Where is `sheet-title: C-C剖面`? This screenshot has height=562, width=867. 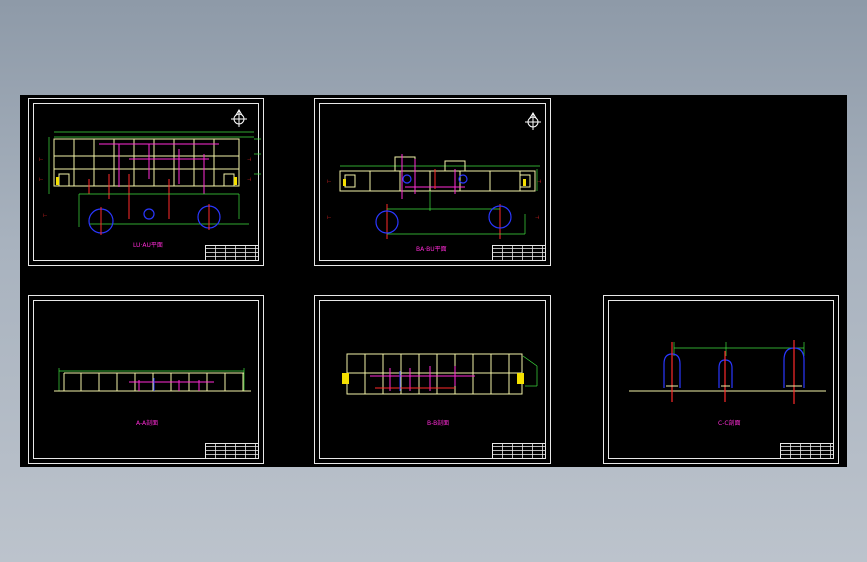
sheet-title: C-C剖面 is located at coordinates (729, 423).